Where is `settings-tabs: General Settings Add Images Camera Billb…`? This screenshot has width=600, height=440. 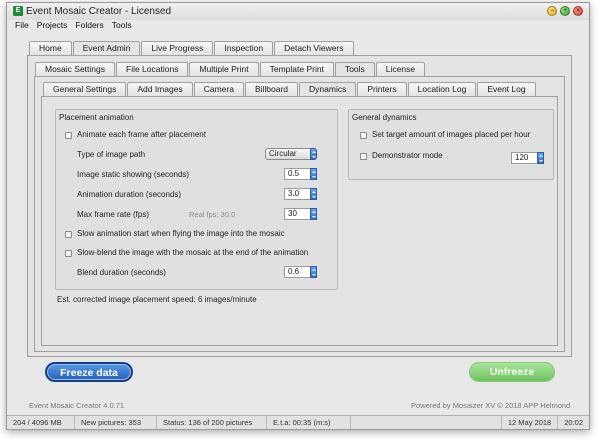 settings-tabs: General Settings Add Images Camera Billb… is located at coordinates (290, 89).